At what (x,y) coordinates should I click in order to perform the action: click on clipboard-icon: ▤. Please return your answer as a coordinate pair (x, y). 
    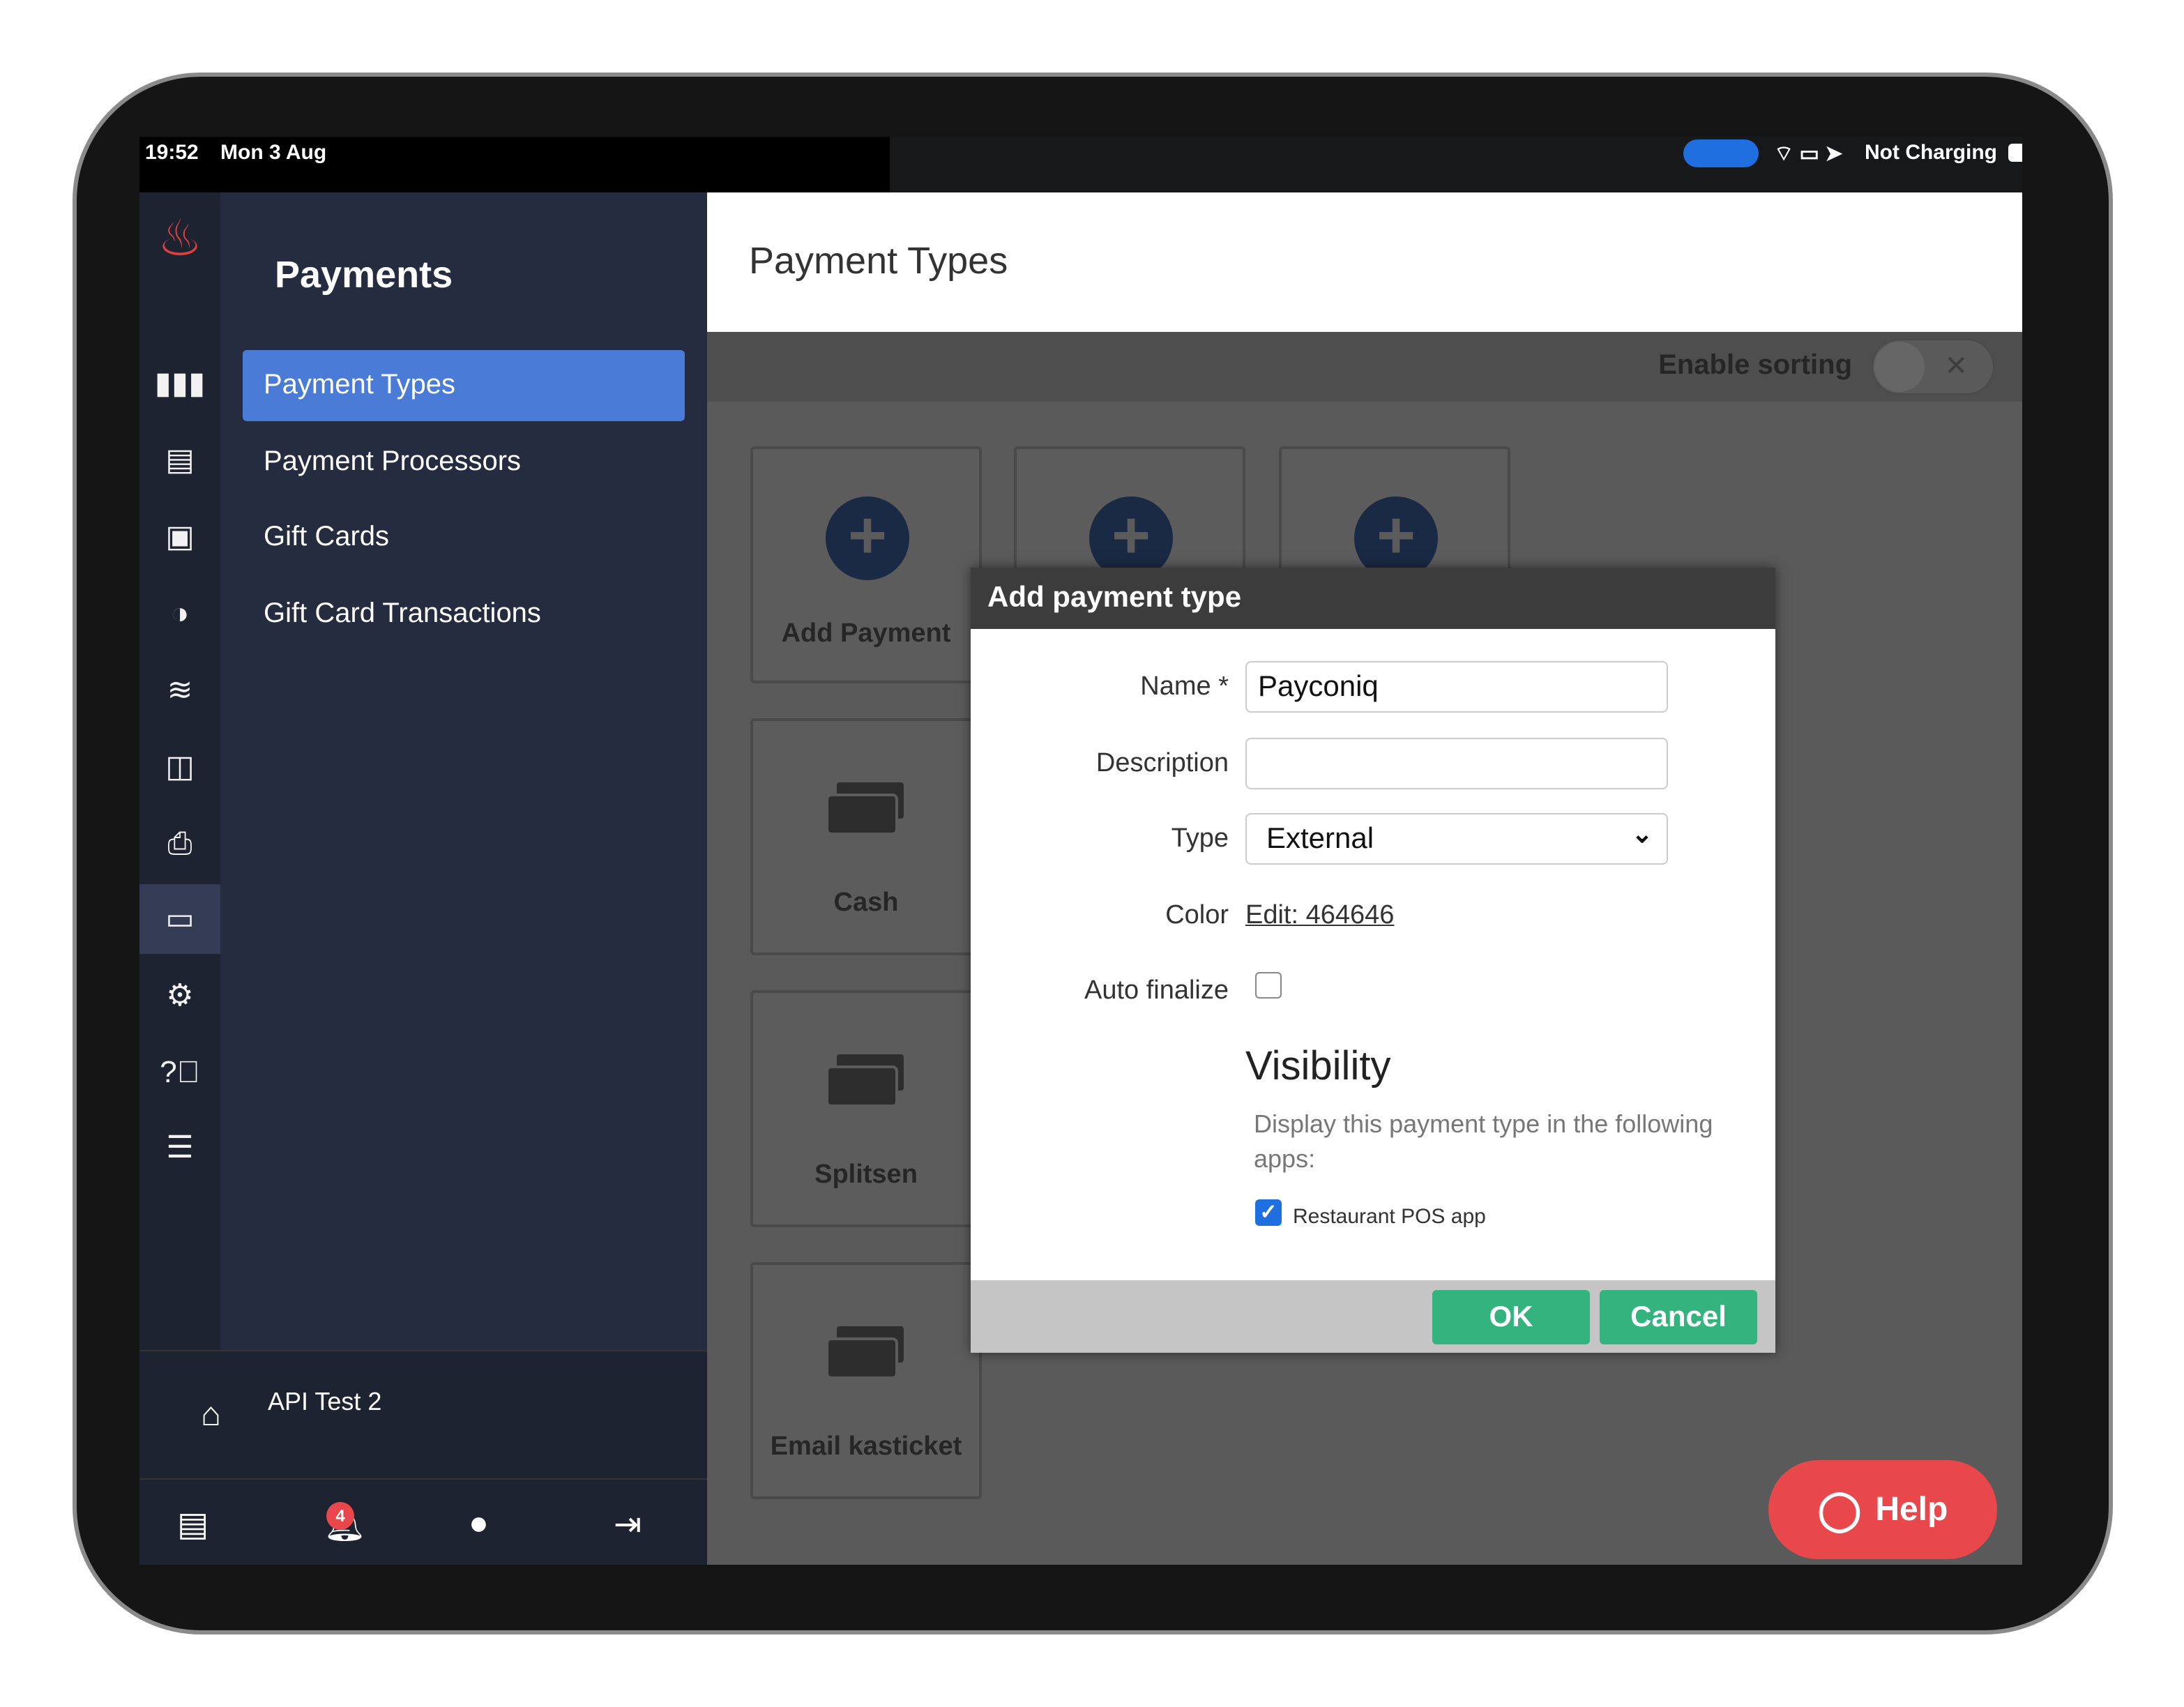
    Looking at the image, I should click on (179, 460).